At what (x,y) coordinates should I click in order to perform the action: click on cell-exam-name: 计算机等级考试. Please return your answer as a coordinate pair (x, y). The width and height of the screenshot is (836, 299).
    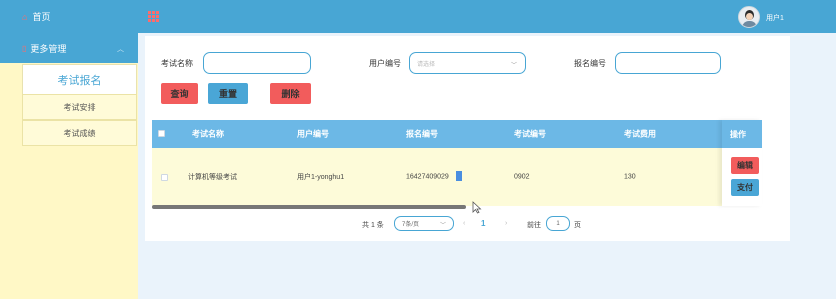
    Looking at the image, I should click on (212, 177).